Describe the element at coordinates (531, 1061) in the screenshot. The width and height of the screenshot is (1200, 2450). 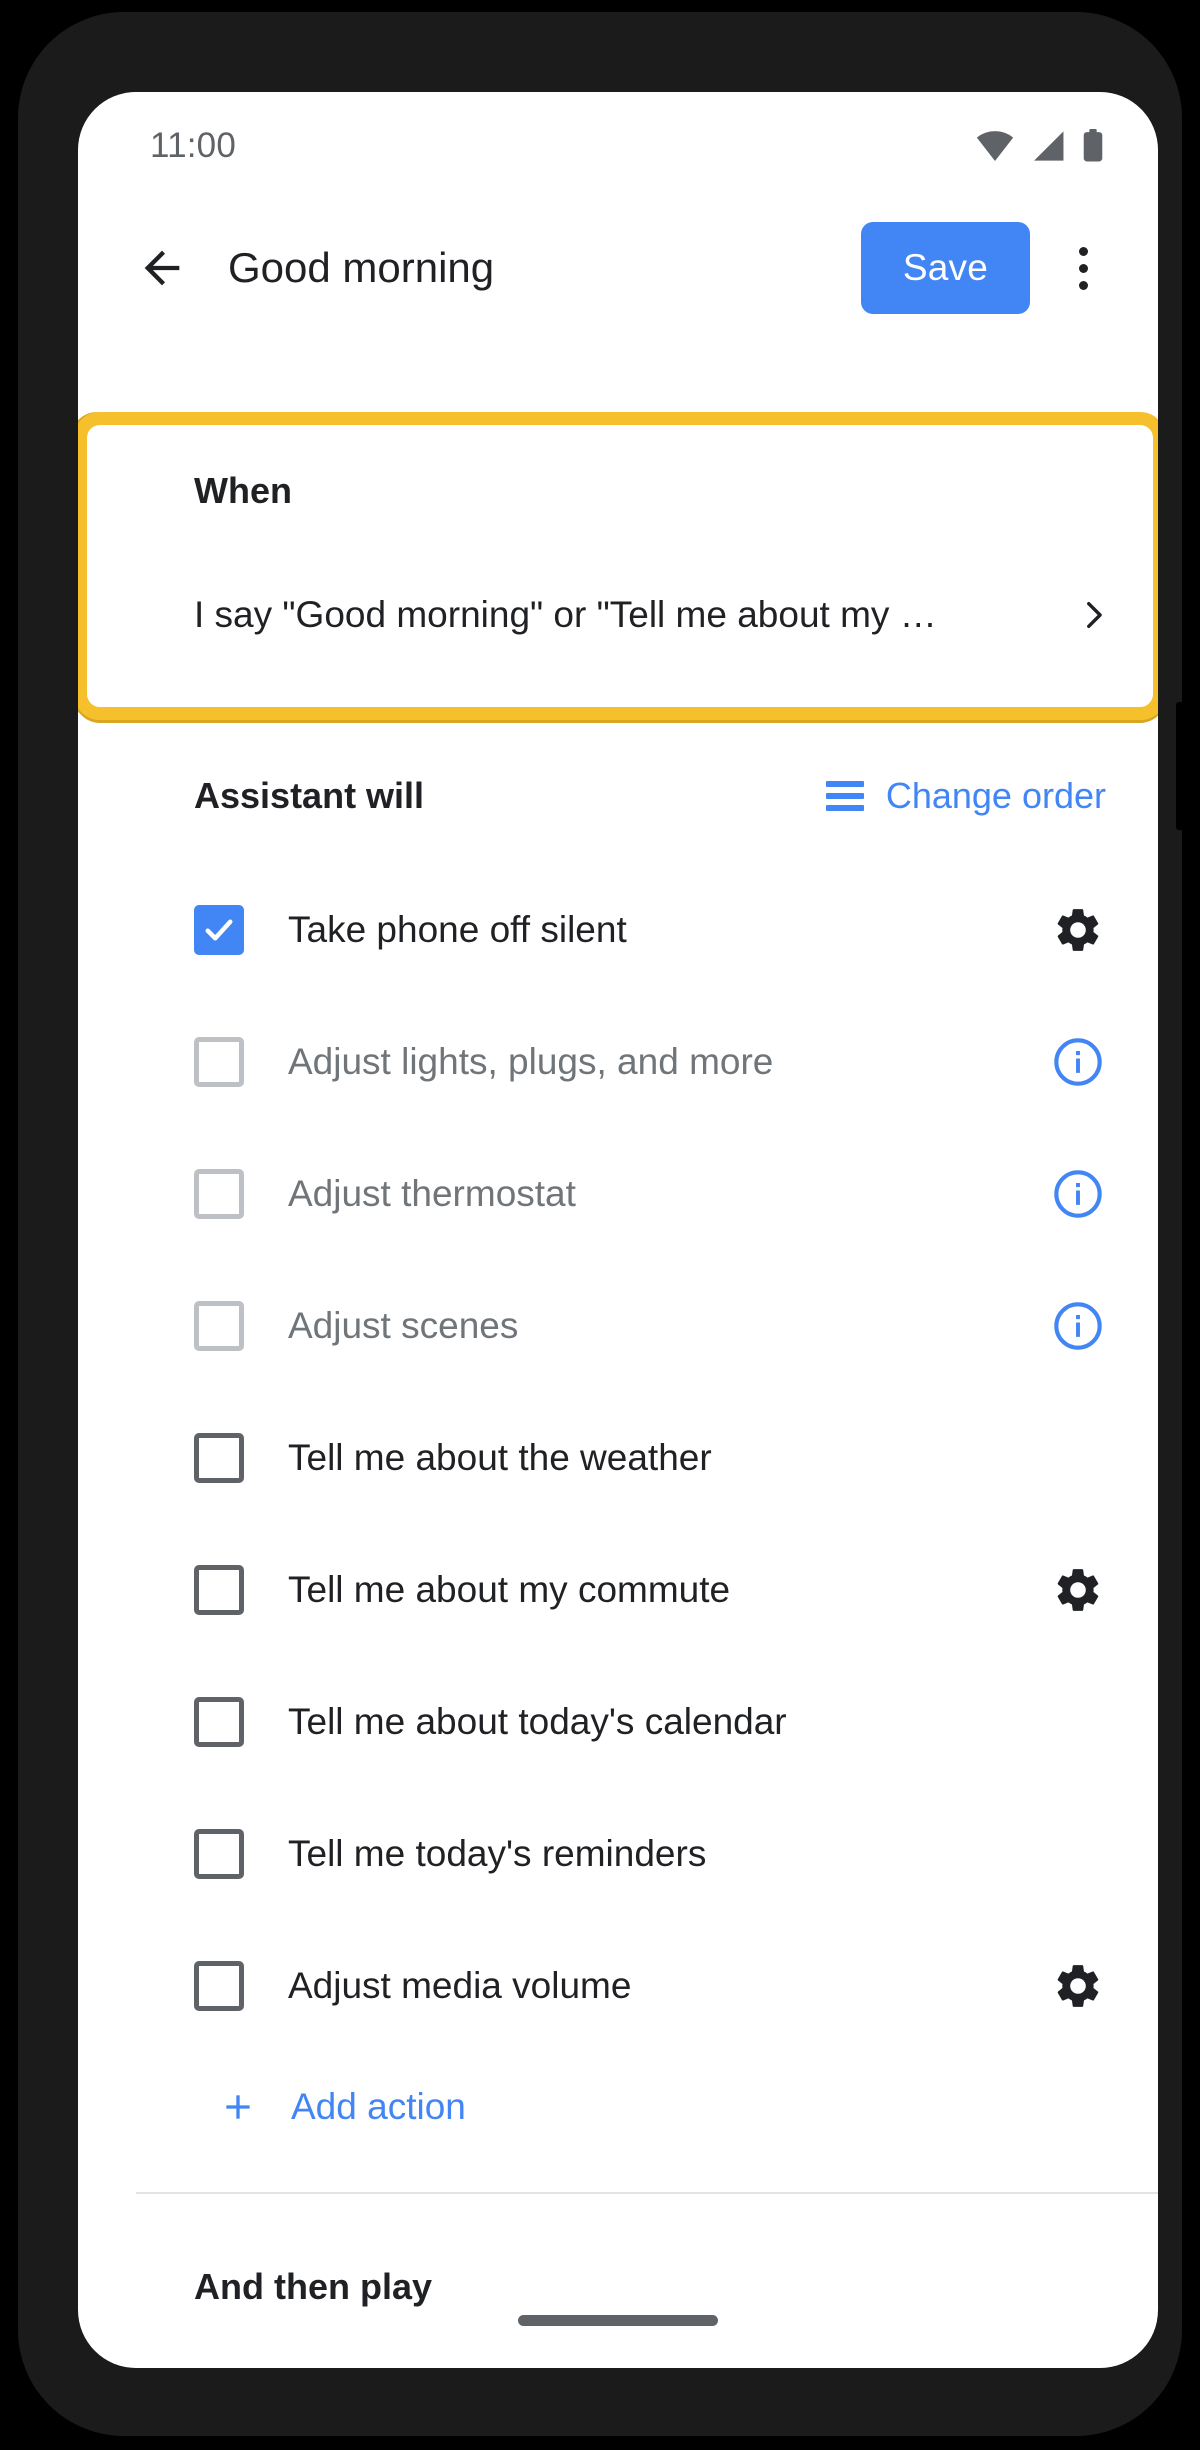
I see `action-label: Adjust lights, plugs, and more` at that location.